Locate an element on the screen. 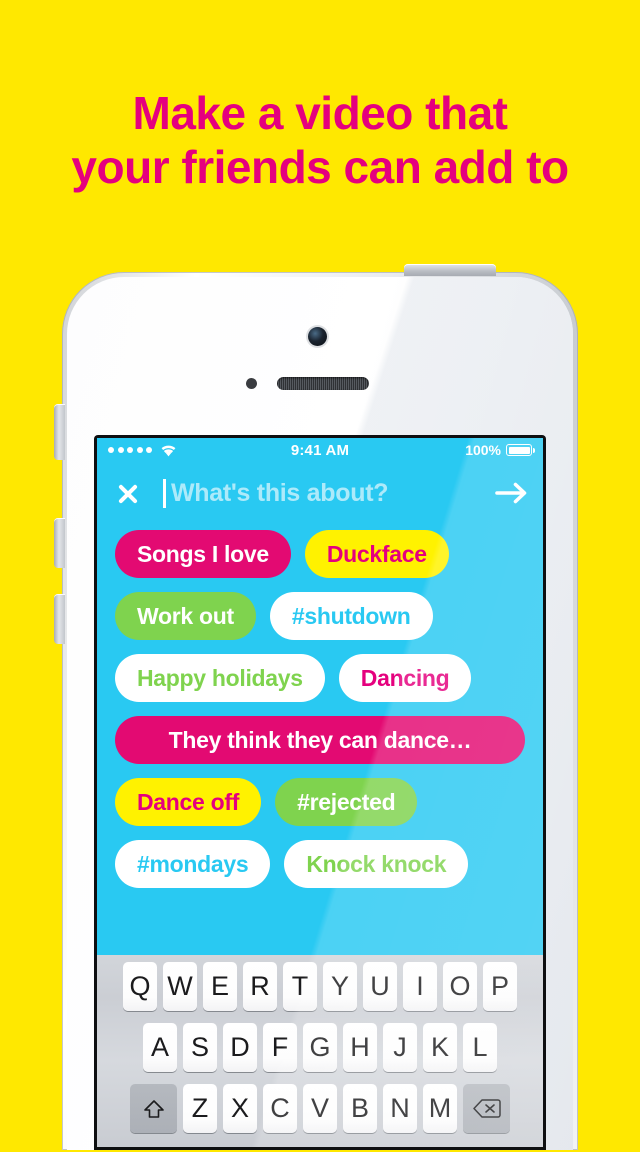 This screenshot has width=640, height=1152. key-r: R is located at coordinates (260, 986).